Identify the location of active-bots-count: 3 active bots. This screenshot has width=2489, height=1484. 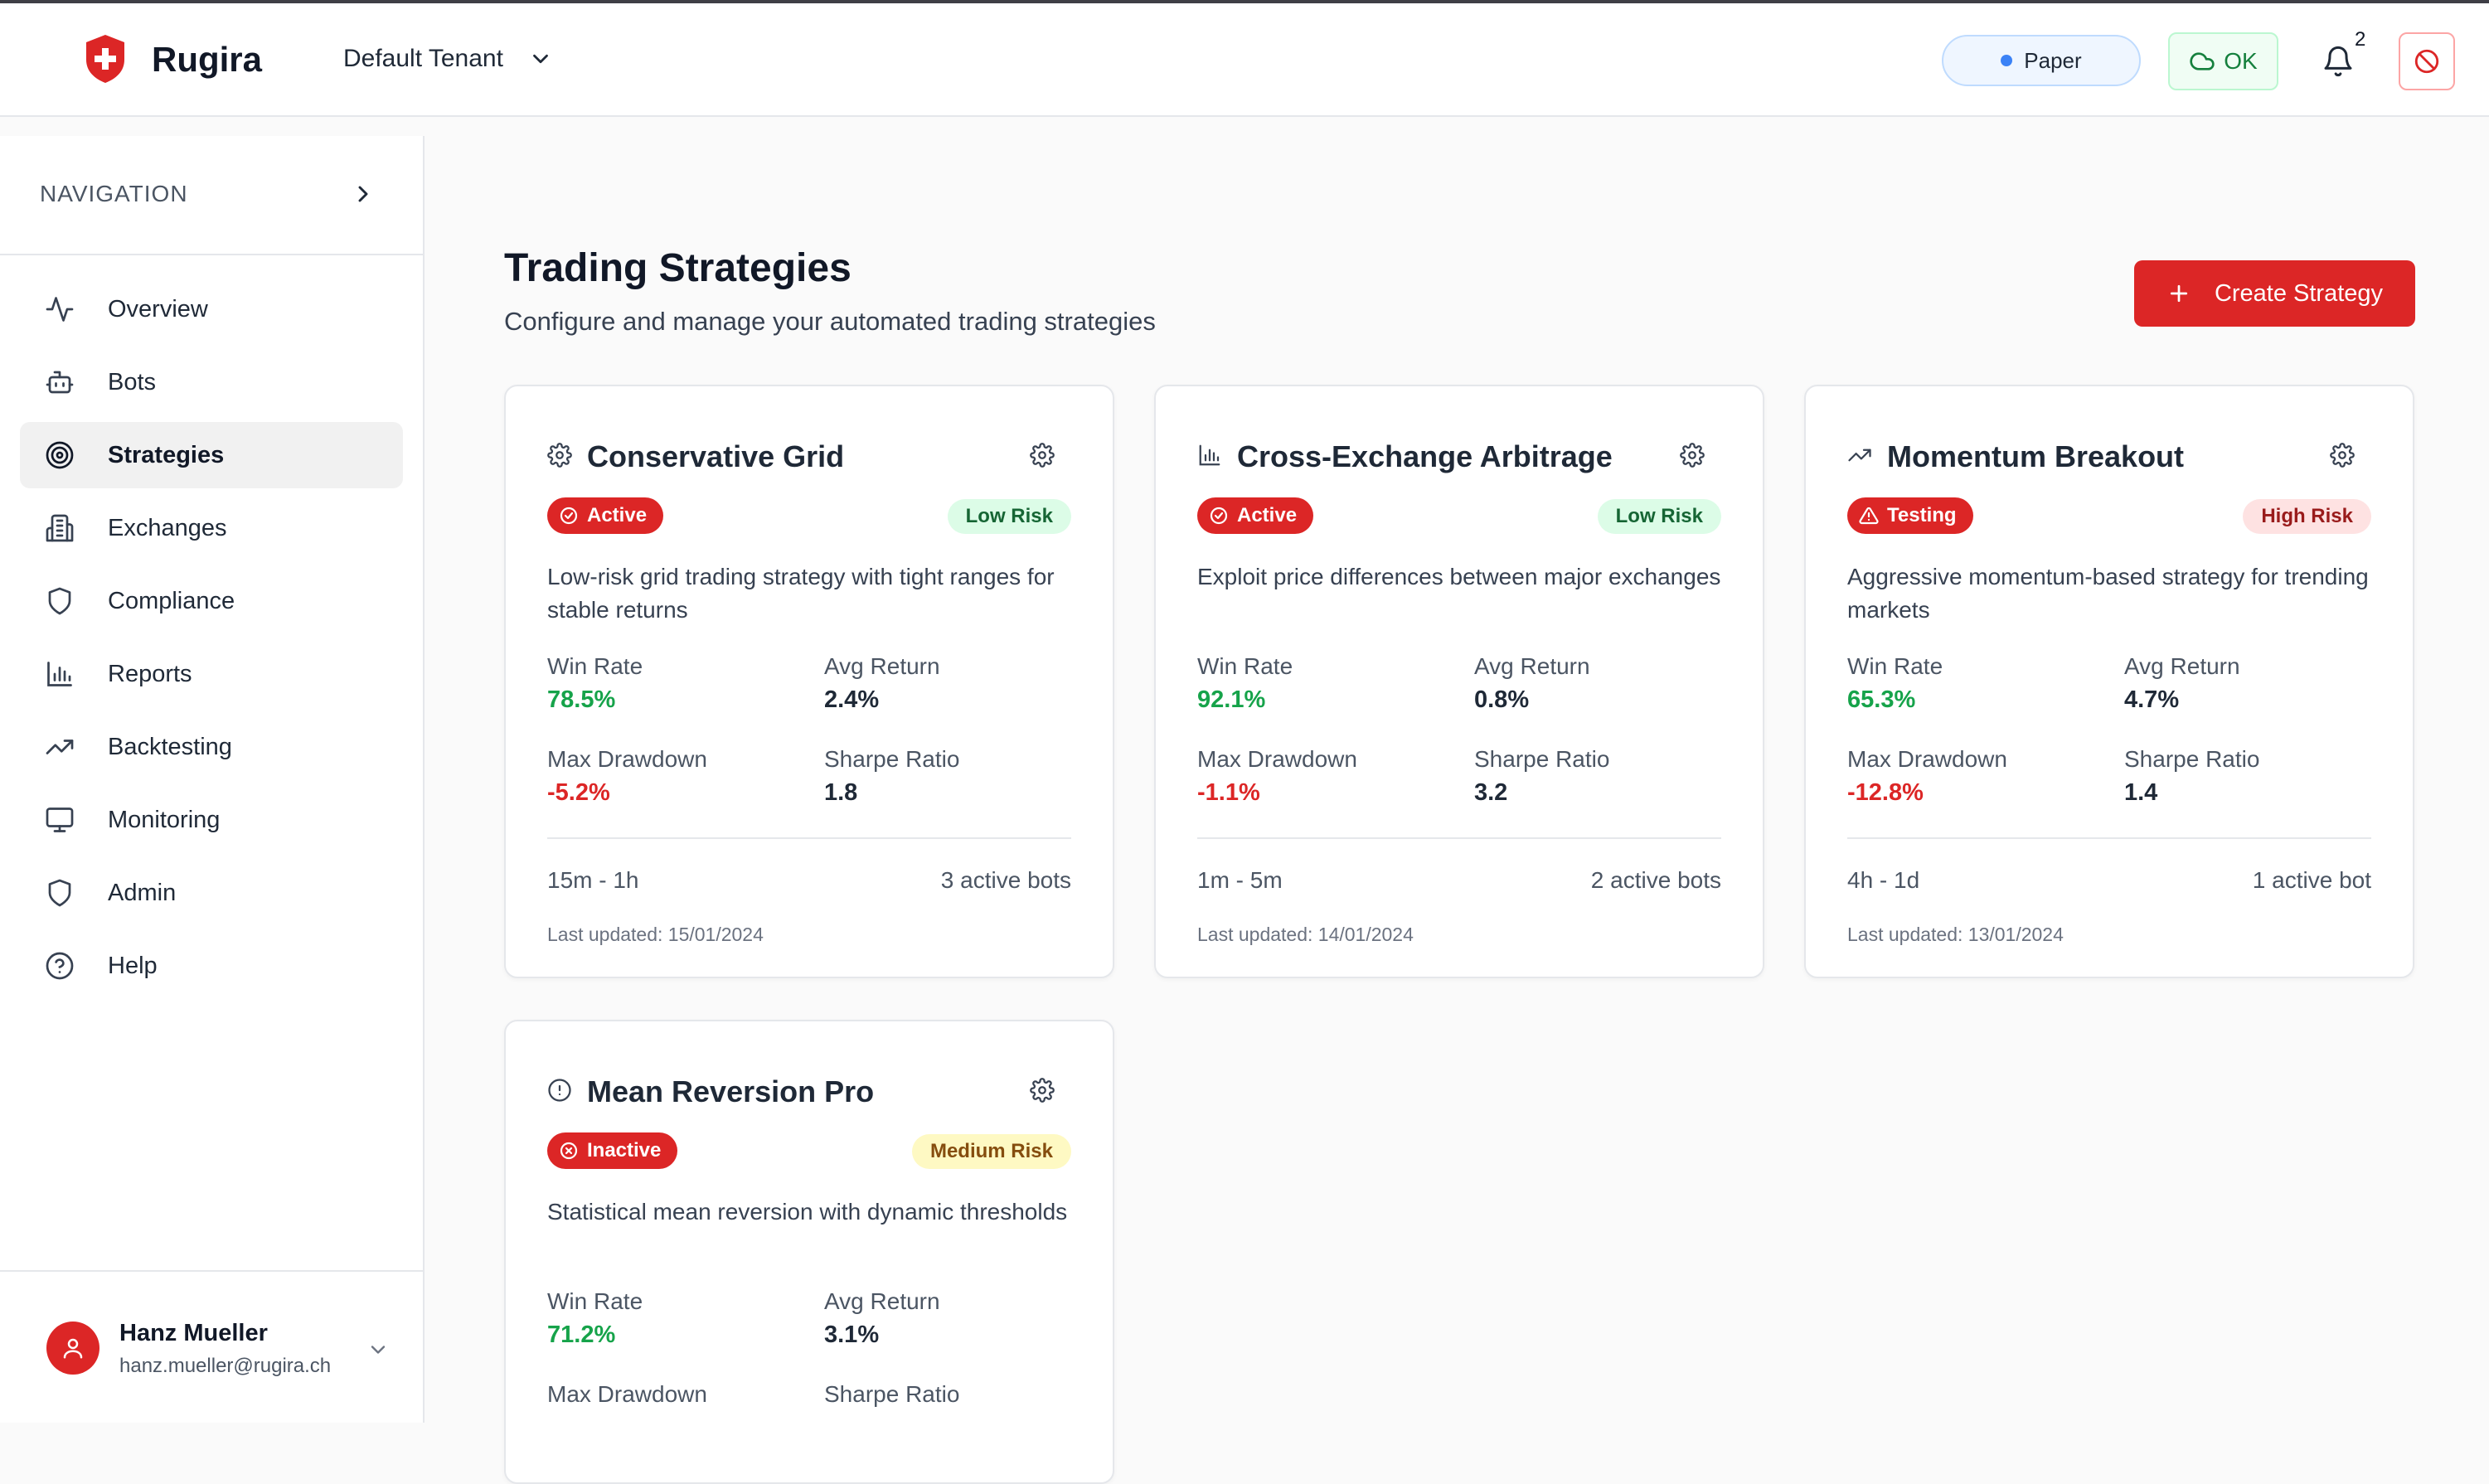
(1005, 880).